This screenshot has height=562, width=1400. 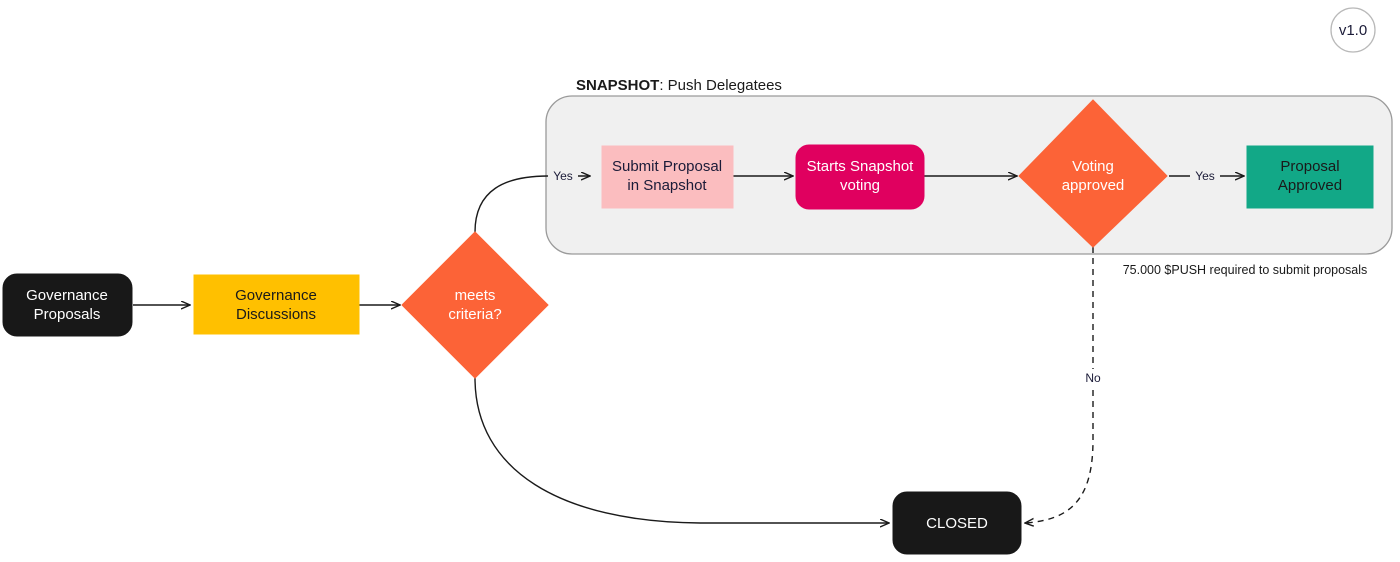 I want to click on version-badge-label: v1.0, so click(x=1353, y=30).